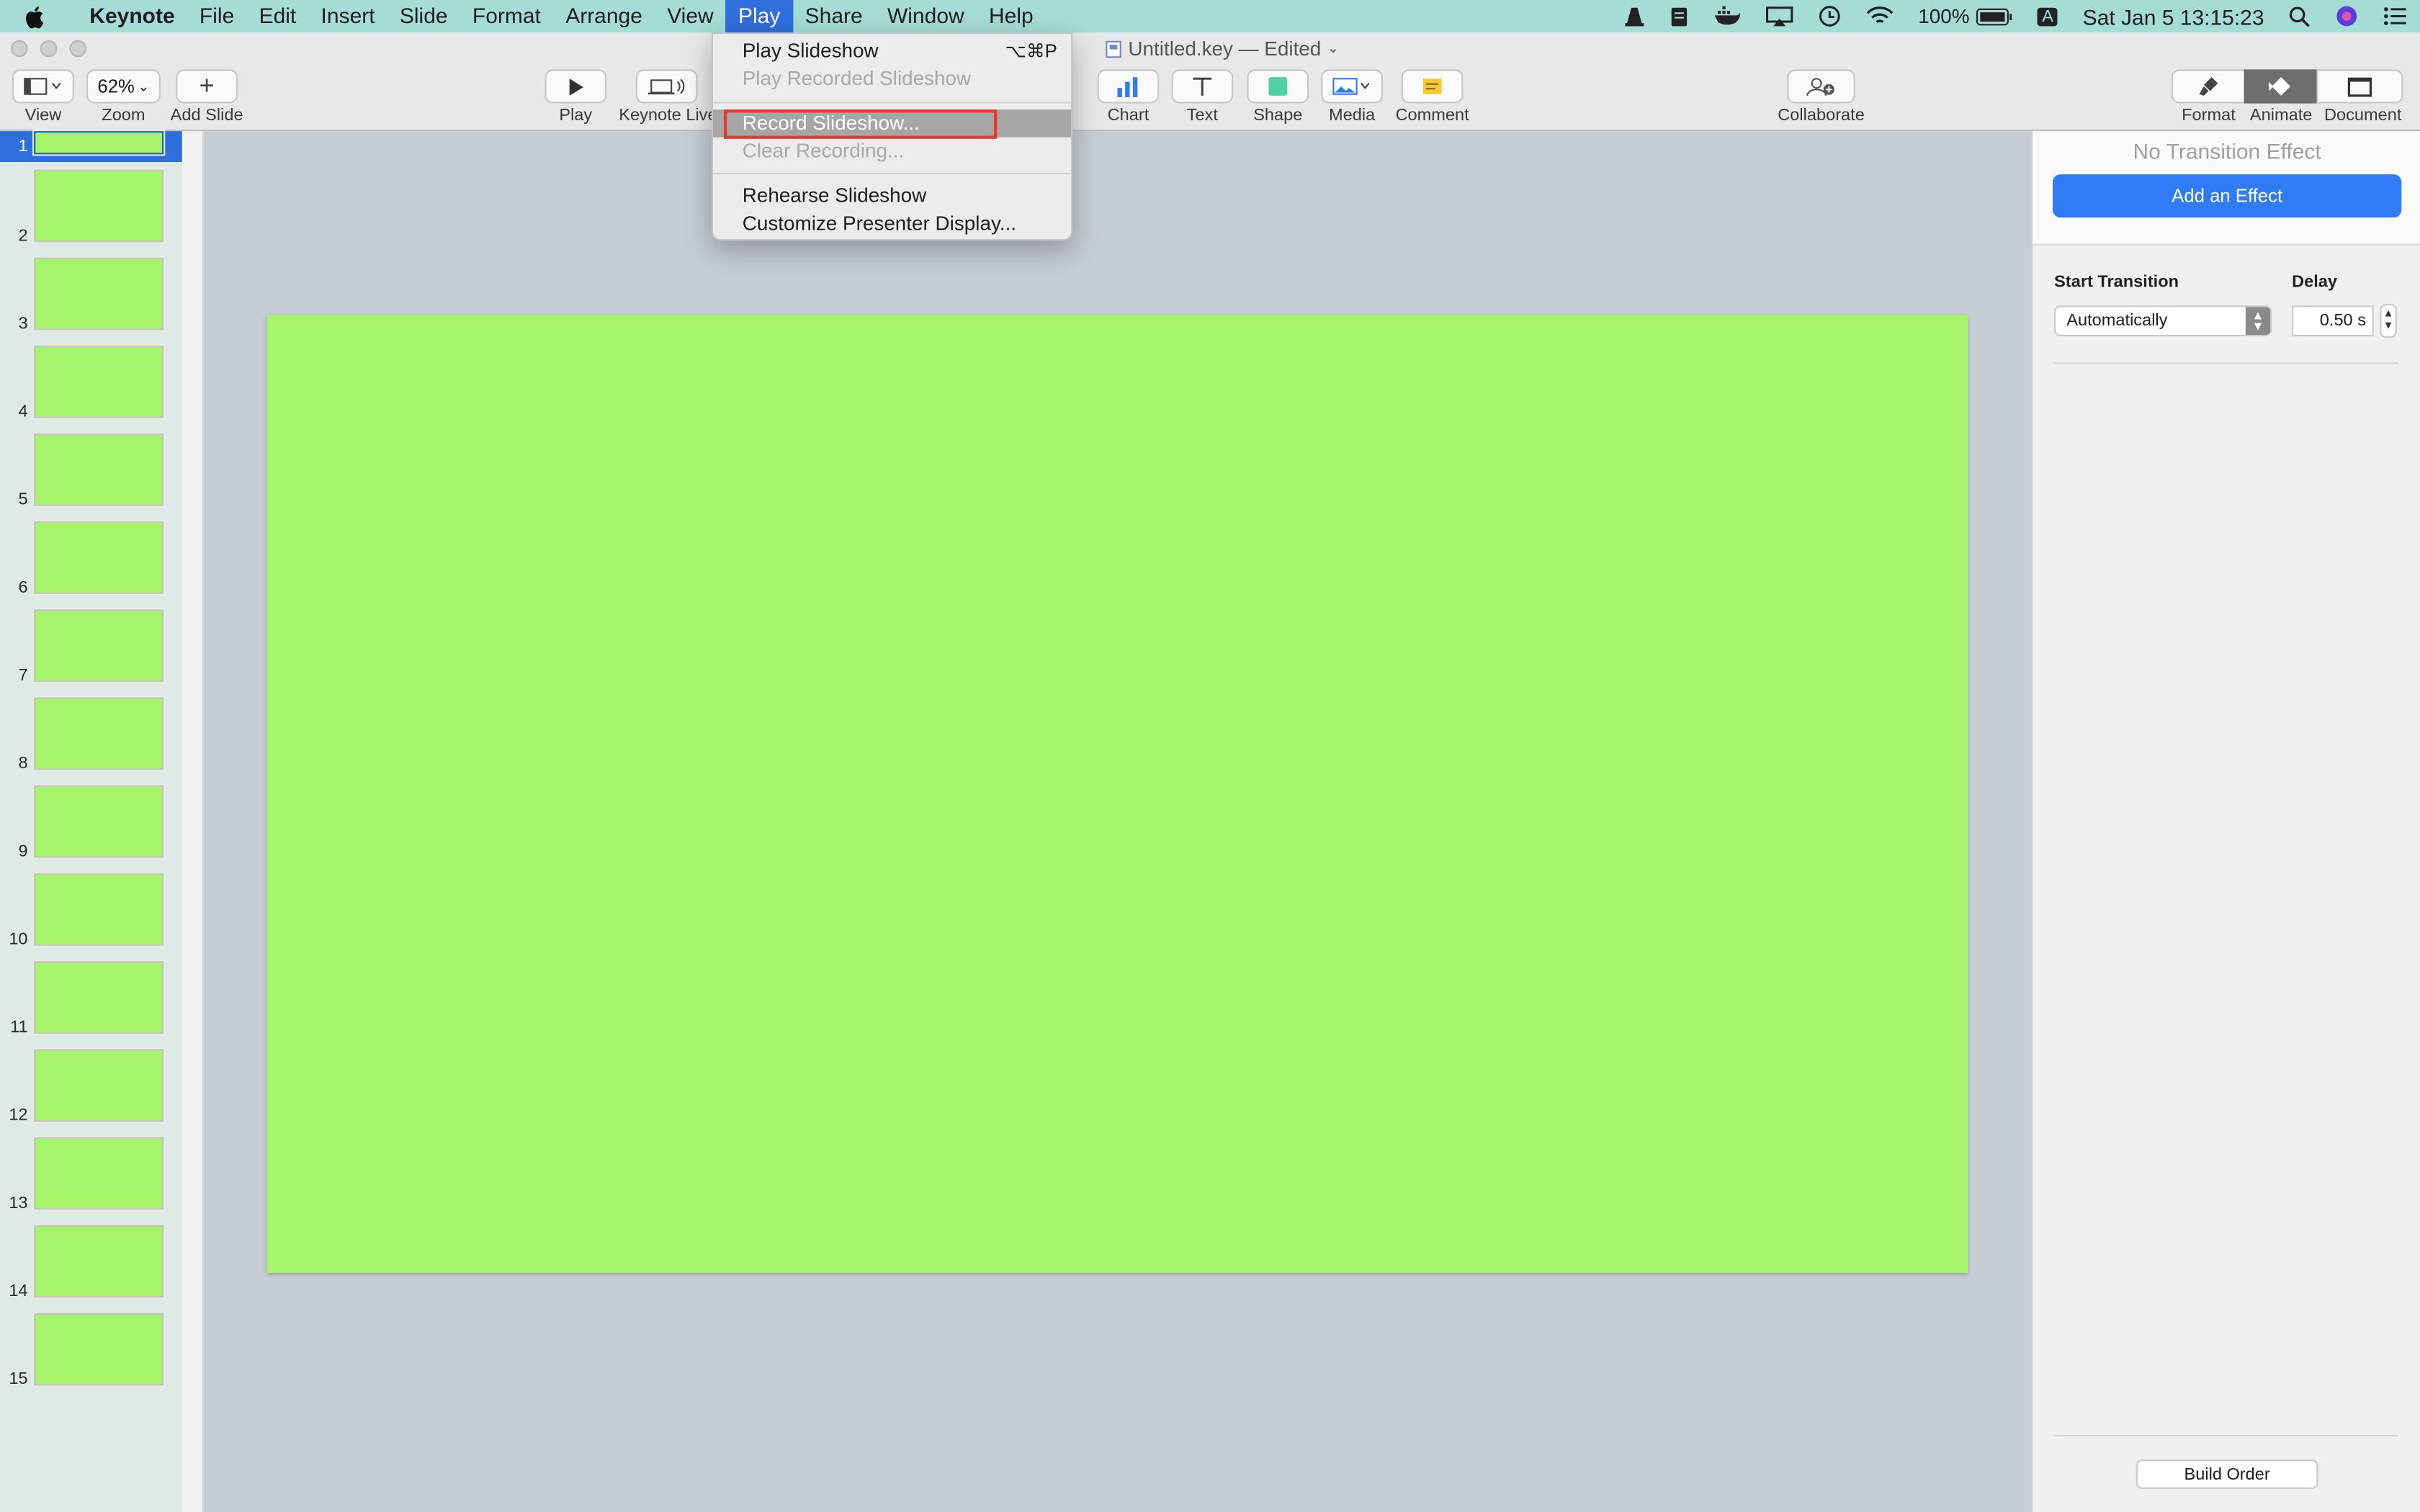 This screenshot has width=2420, height=1512. What do you see at coordinates (506, 16) in the screenshot?
I see `menu-format: Format` at bounding box center [506, 16].